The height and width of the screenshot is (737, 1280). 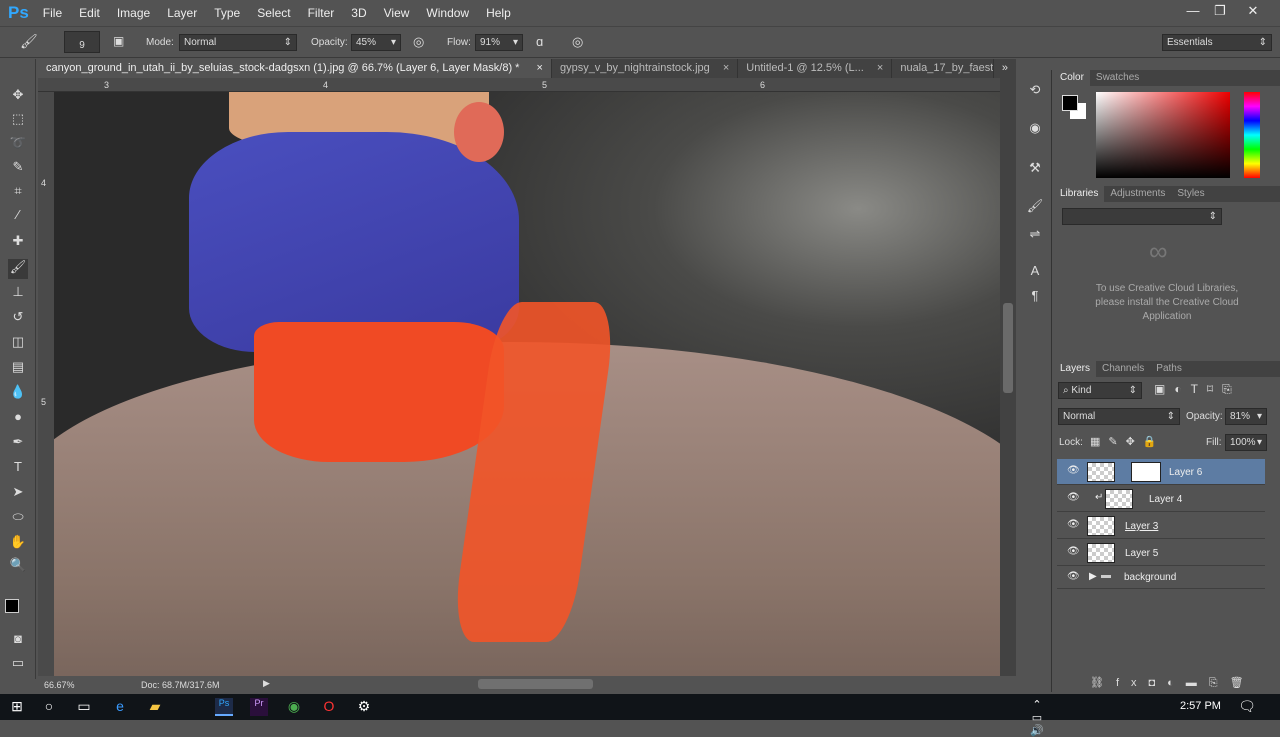 I want to click on history-icon: ⟲, so click(x=1035, y=92).